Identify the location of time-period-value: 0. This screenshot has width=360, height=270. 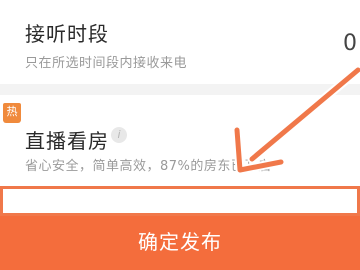
(350, 43).